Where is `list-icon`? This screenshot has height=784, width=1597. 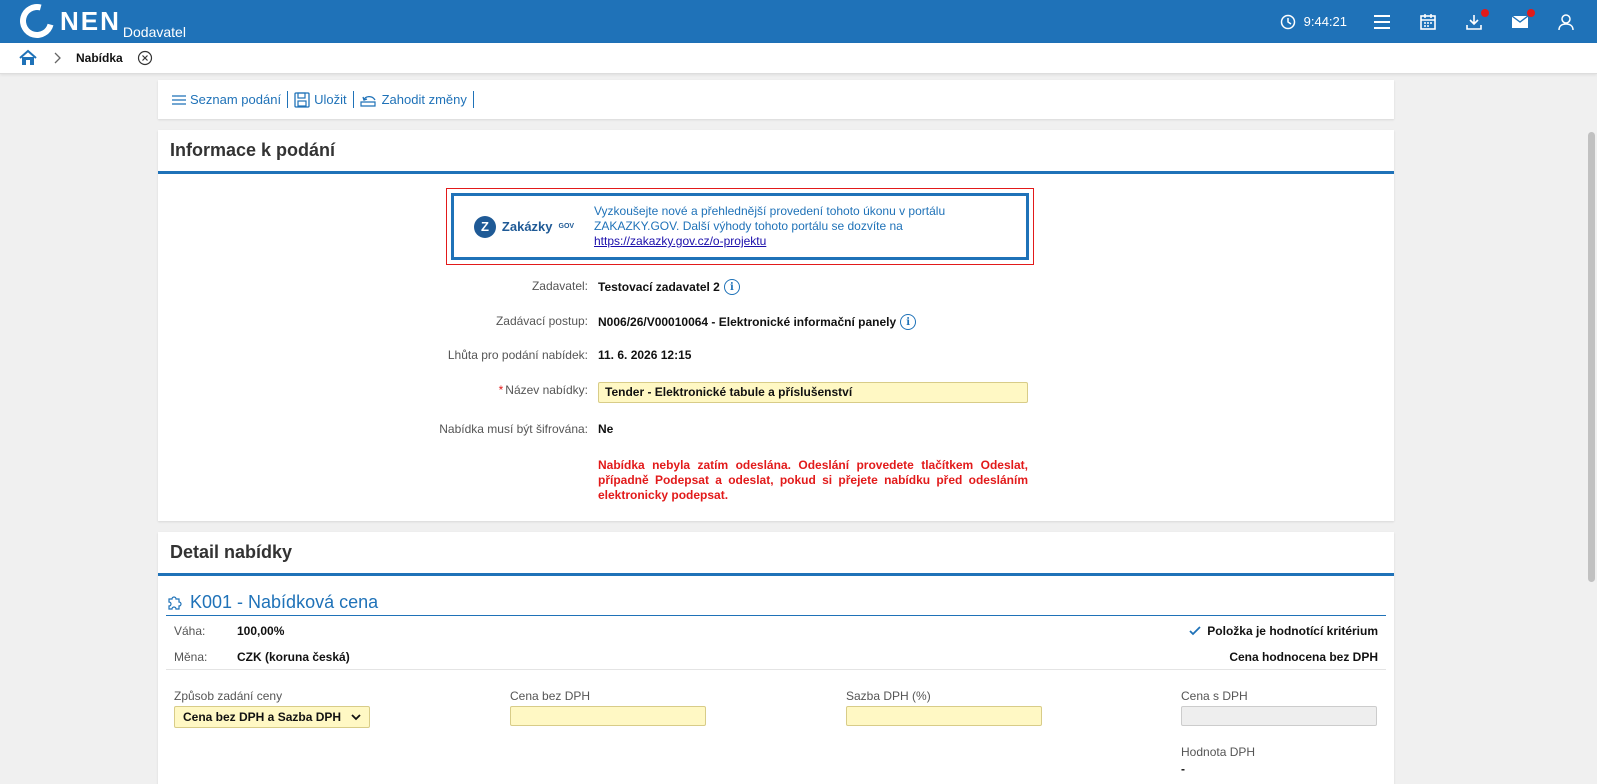
list-icon is located at coordinates (179, 99).